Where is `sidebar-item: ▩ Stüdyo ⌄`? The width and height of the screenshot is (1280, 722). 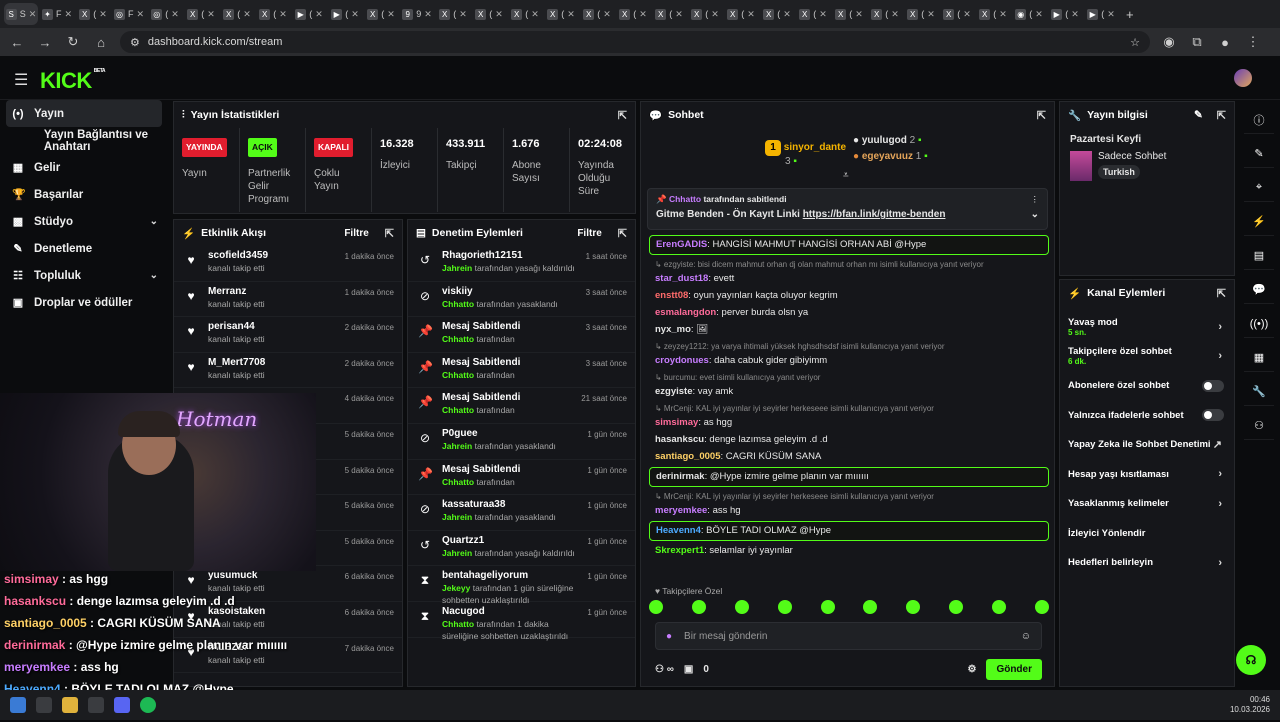
sidebar-item: ▩ Stüdyo ⌄ is located at coordinates (85, 221).